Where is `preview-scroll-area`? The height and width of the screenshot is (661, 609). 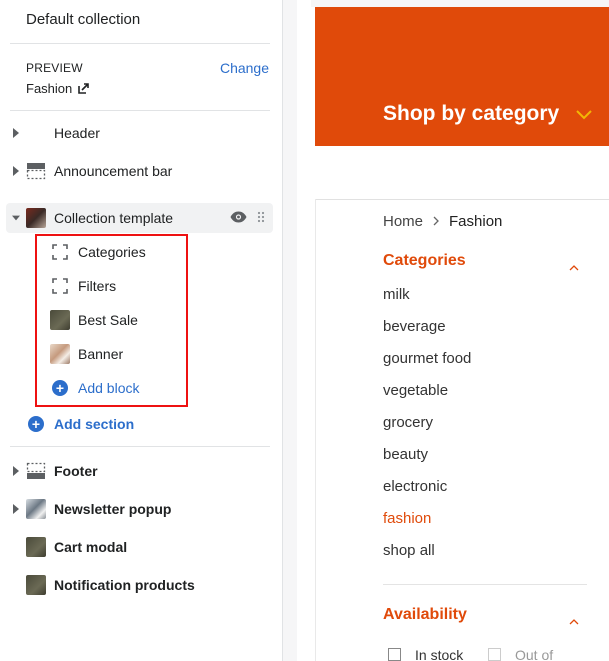 preview-scroll-area is located at coordinates (304, 330).